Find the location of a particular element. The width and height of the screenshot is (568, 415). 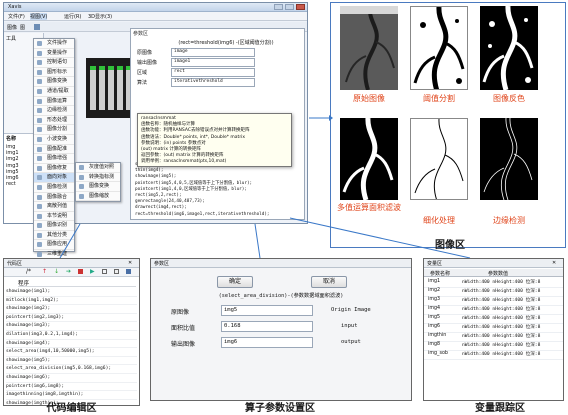

save-icon is located at coordinates (128, 271).